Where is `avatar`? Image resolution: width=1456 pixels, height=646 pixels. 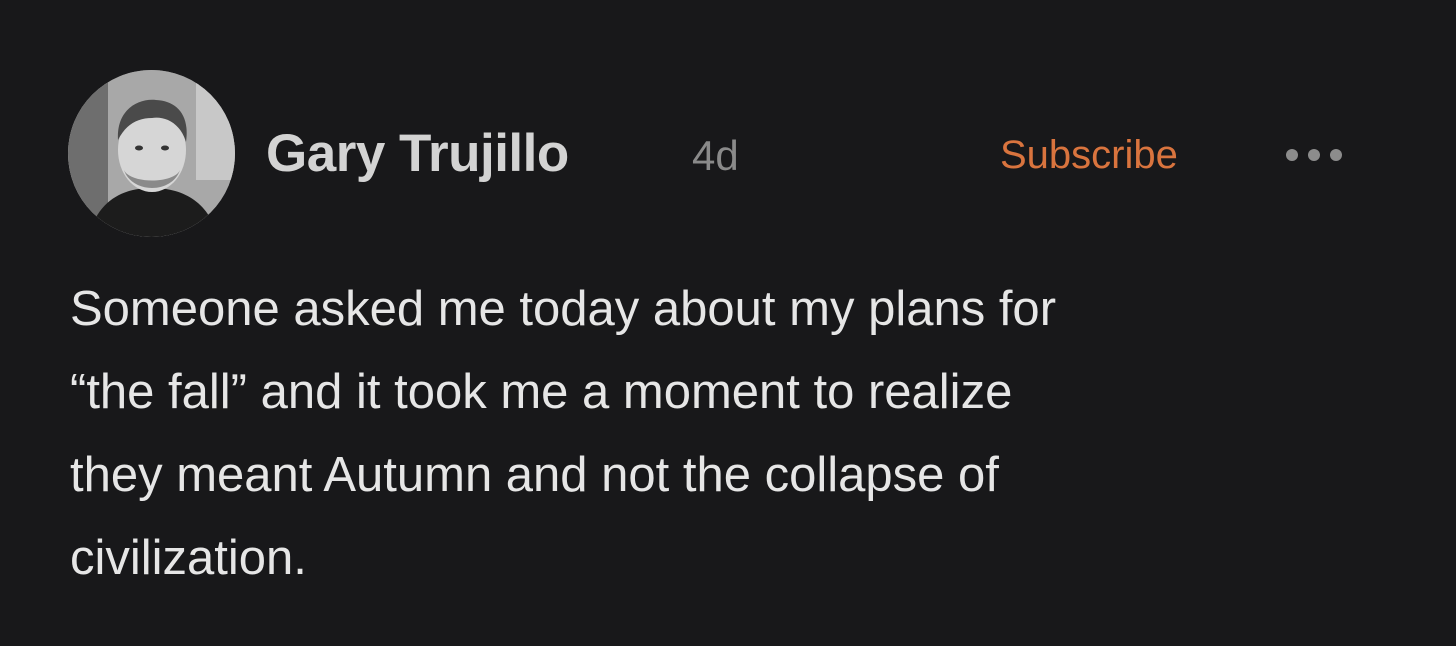 avatar is located at coordinates (151, 153).